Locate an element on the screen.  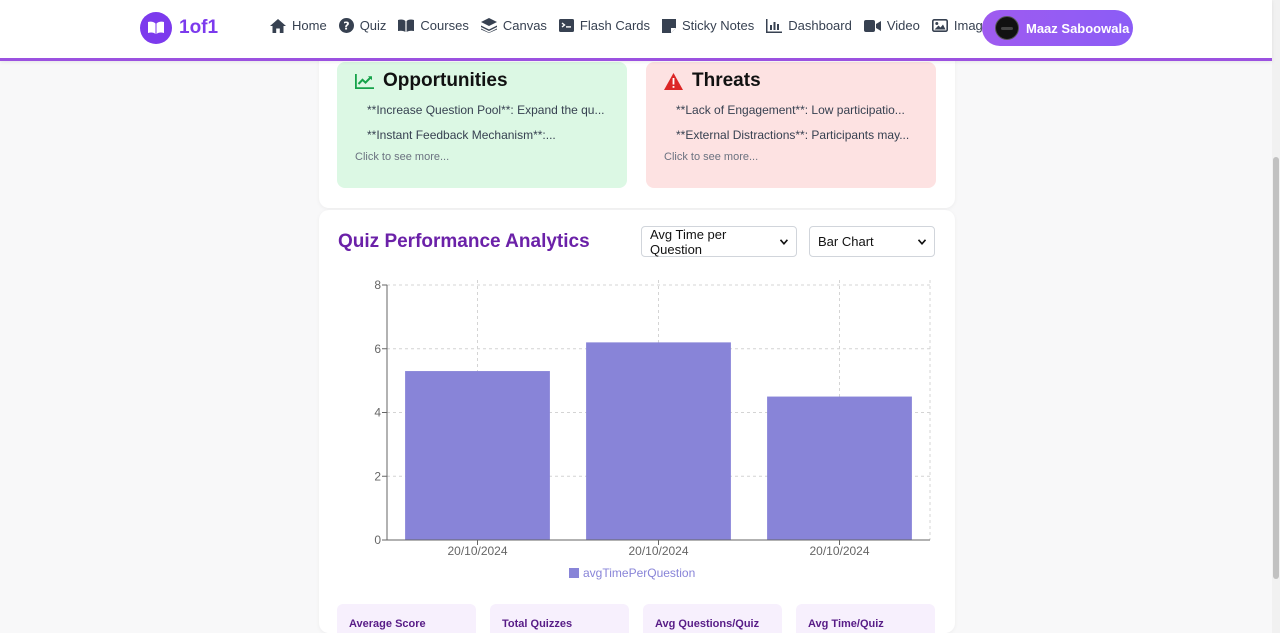
legend-label: avgTimePerQuestion is located at coordinates (639, 573).